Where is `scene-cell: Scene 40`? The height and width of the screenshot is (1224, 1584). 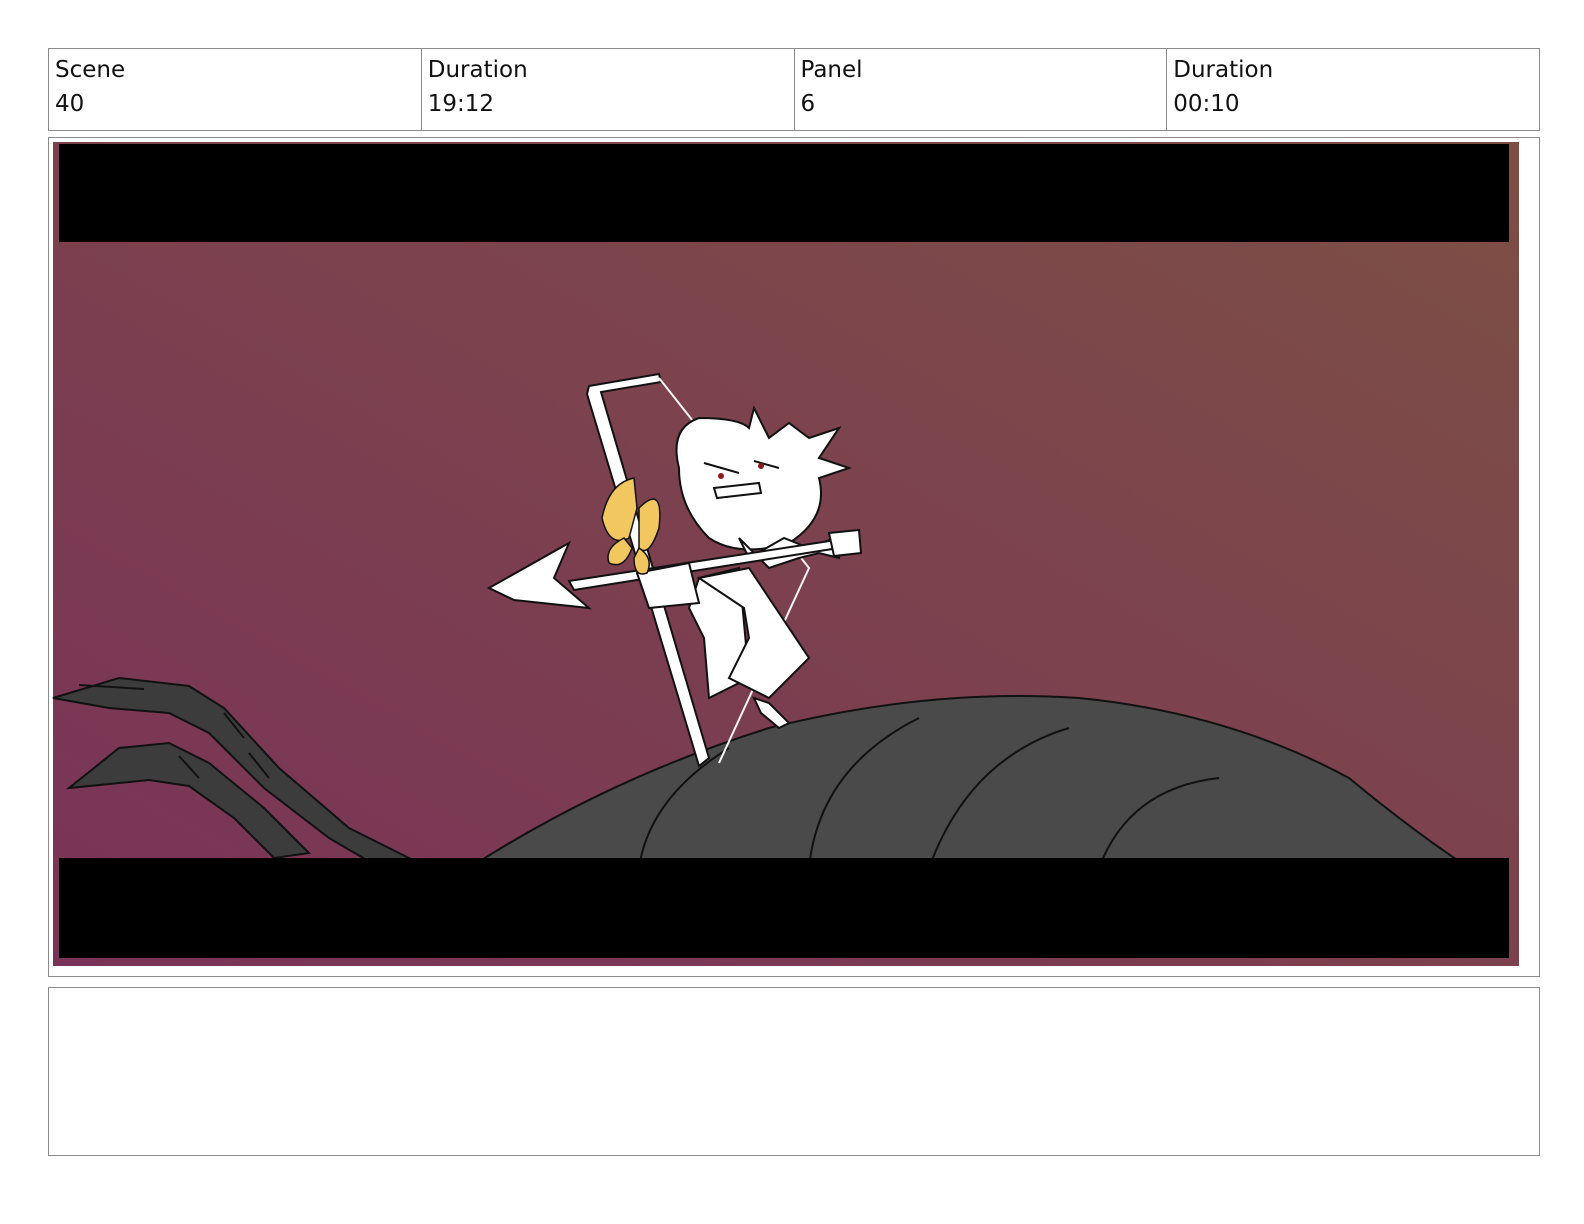
scene-cell: Scene 40 is located at coordinates (235, 89).